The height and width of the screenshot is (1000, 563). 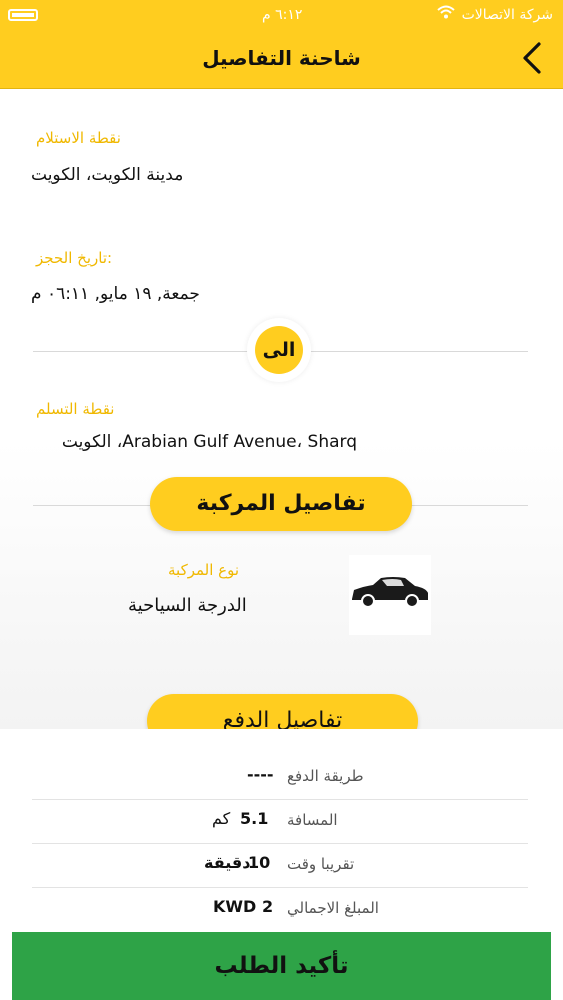 I want to click on wifi-icon, so click(x=446, y=14).